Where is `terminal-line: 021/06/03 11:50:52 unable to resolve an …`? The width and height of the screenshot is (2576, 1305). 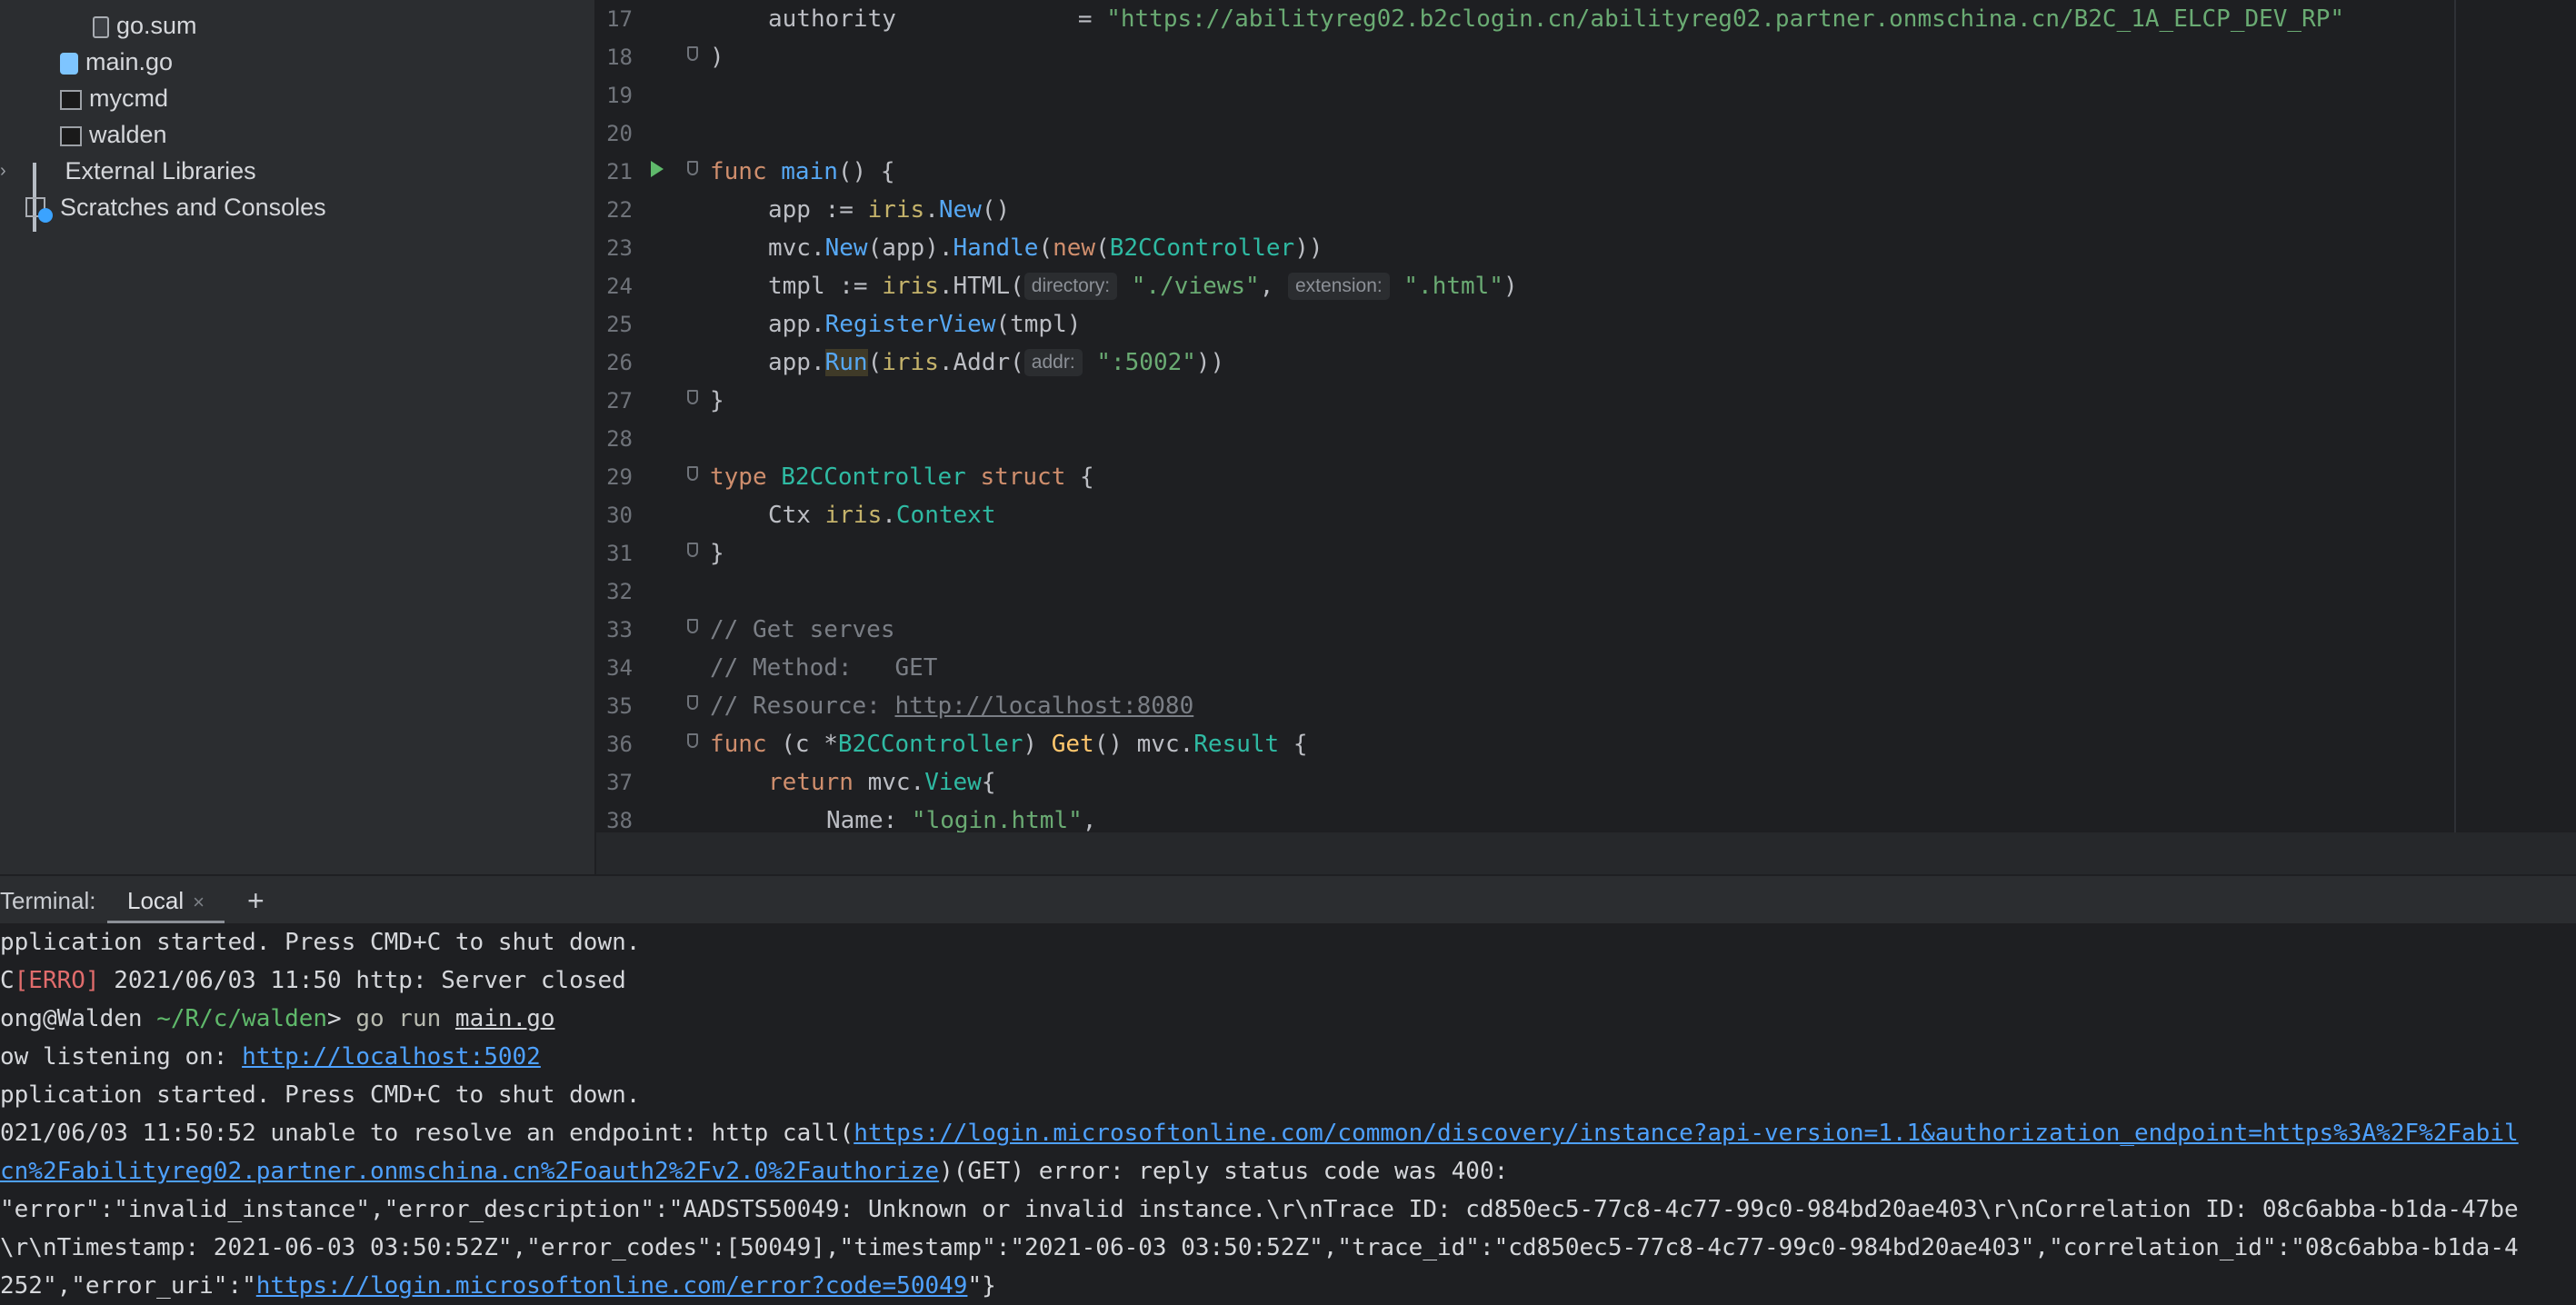
terminal-line: 021/06/03 11:50:52 unable to resolve an … is located at coordinates (1259, 1133).